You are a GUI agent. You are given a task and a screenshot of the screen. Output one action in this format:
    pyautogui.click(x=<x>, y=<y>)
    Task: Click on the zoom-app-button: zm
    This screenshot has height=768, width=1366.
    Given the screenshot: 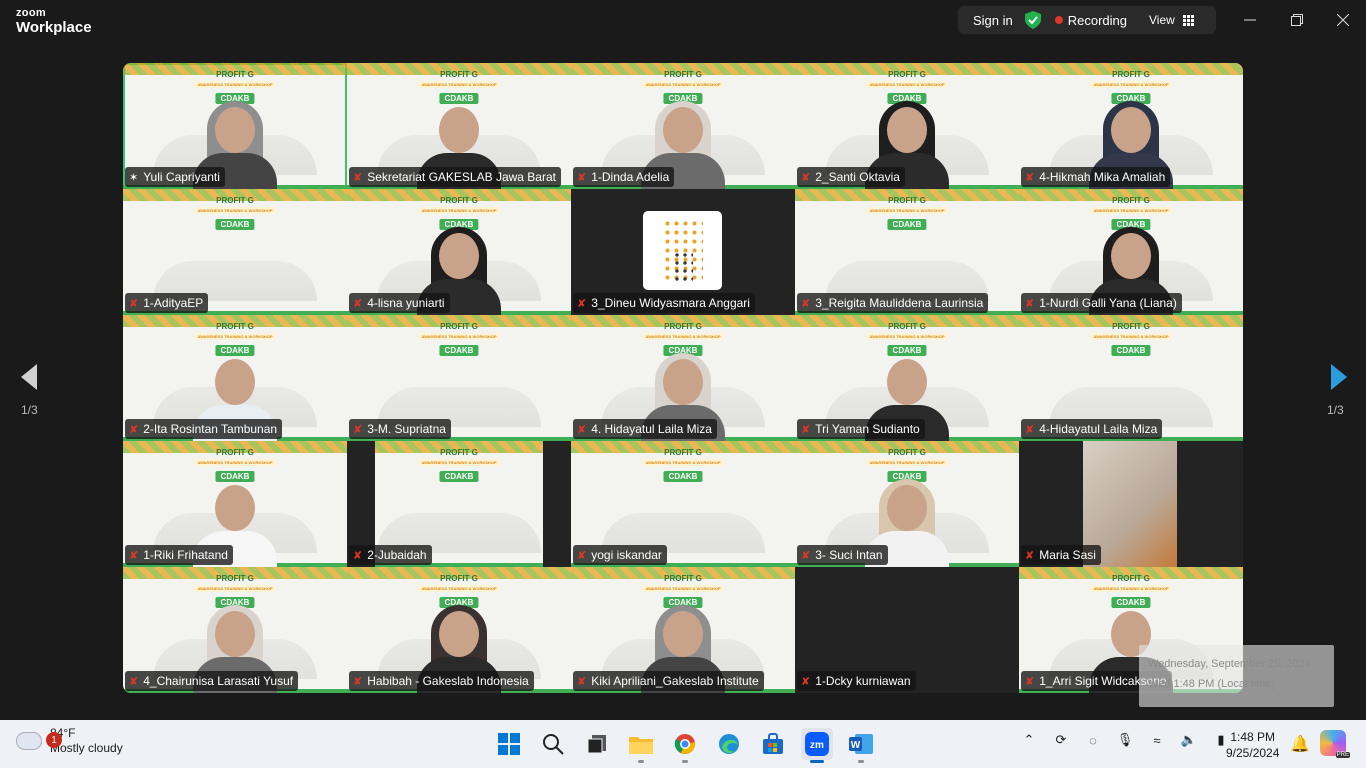 What is the action you would take?
    pyautogui.click(x=817, y=745)
    